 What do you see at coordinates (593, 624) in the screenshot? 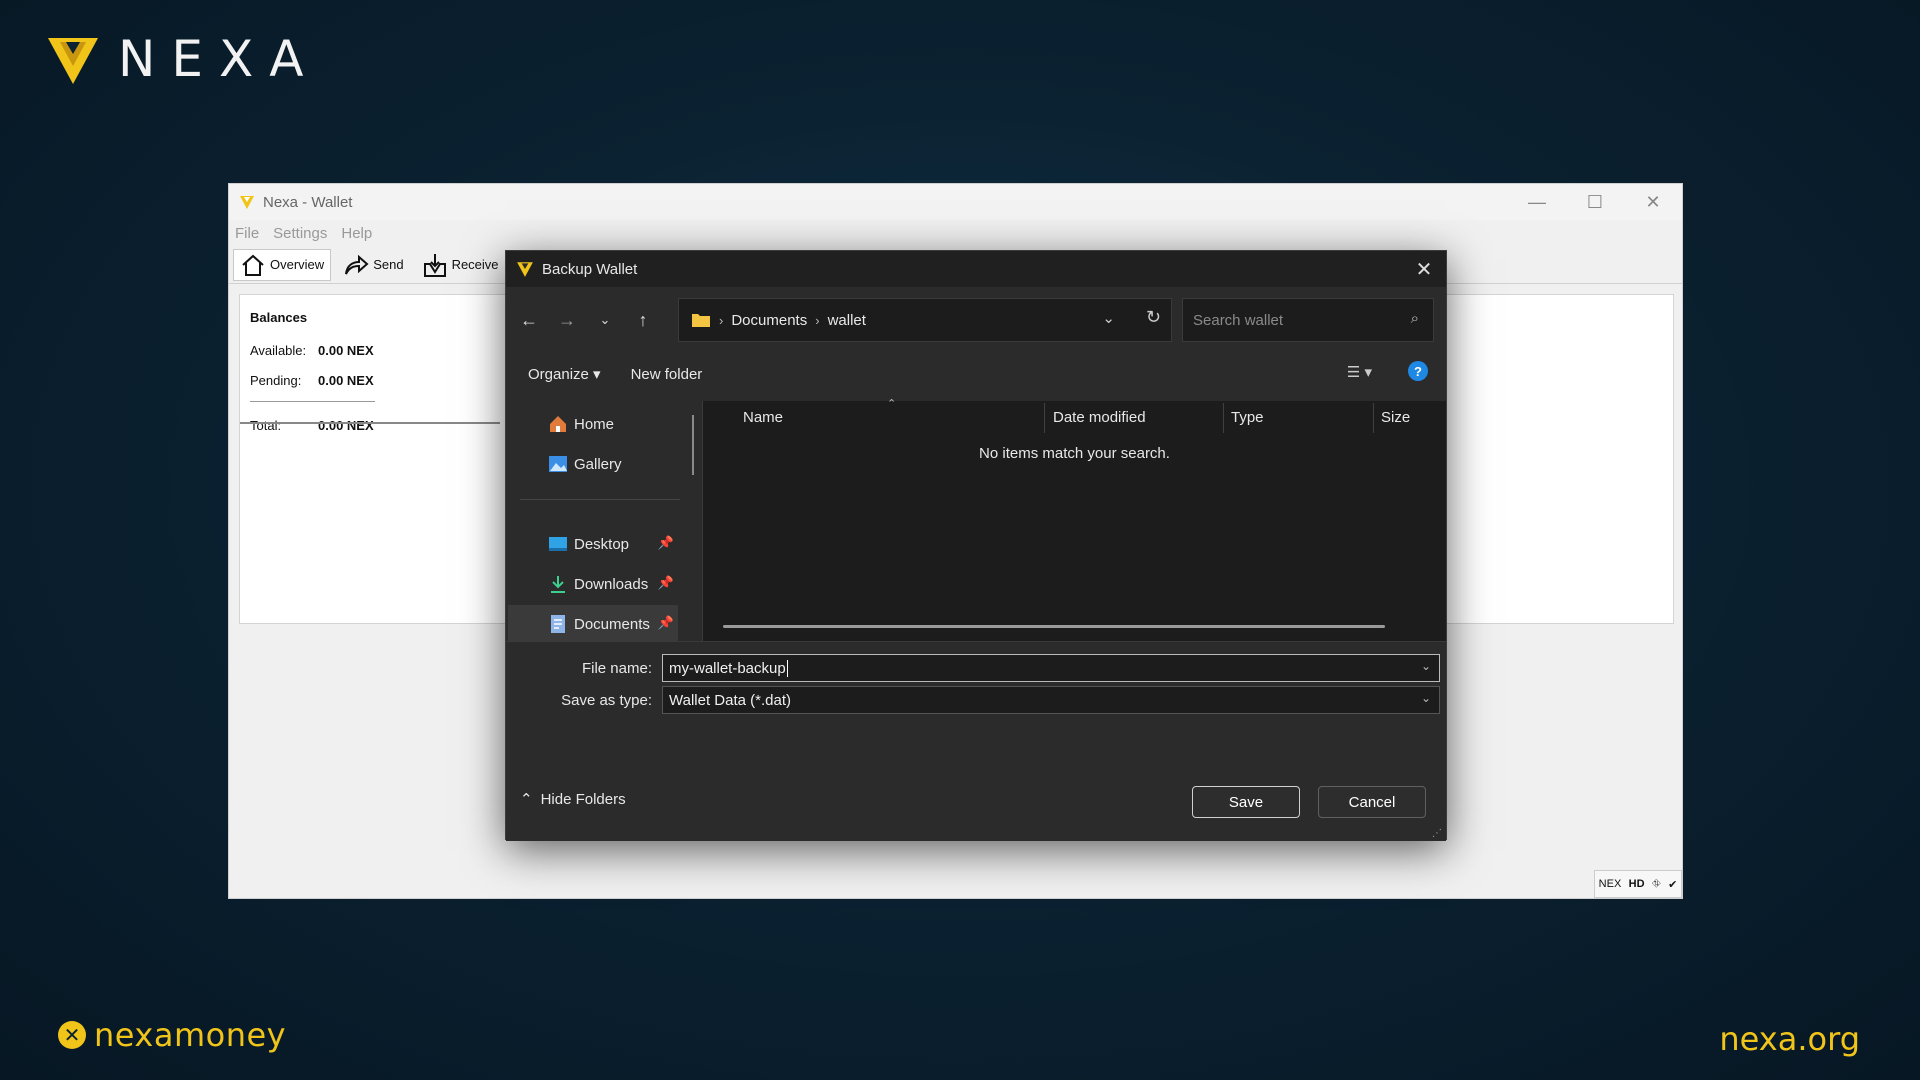
I see `nav-documents: Documents 📌` at bounding box center [593, 624].